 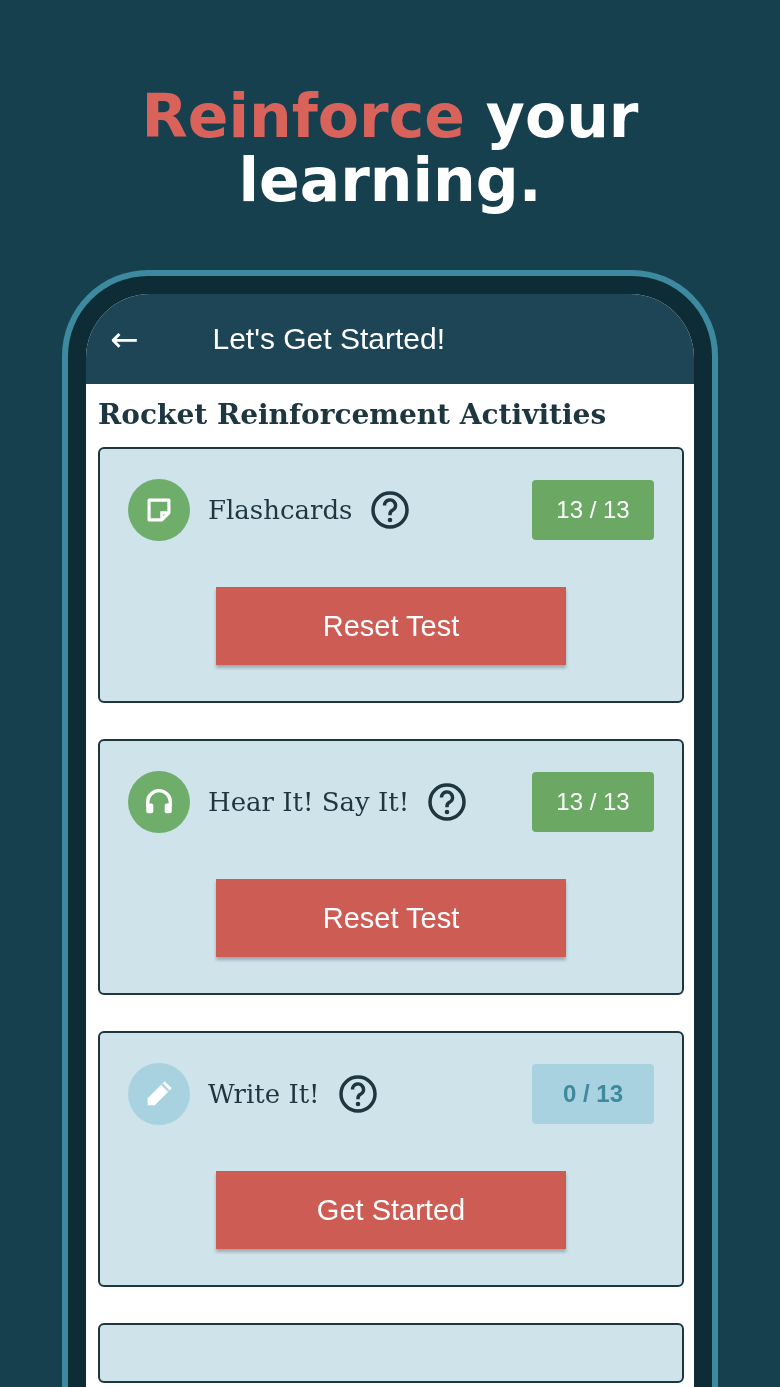 What do you see at coordinates (593, 1094) in the screenshot?
I see `progress-badge: 0 / 13` at bounding box center [593, 1094].